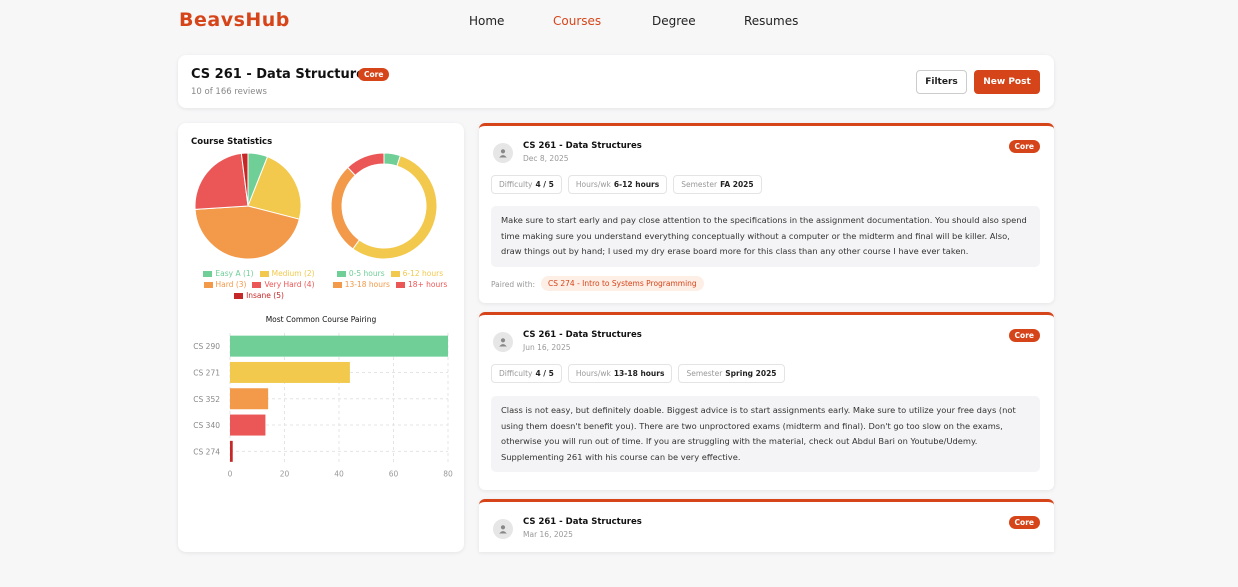 This screenshot has width=1238, height=587. Describe the element at coordinates (339, 474) in the screenshot. I see `x-tick-label: 40` at that location.